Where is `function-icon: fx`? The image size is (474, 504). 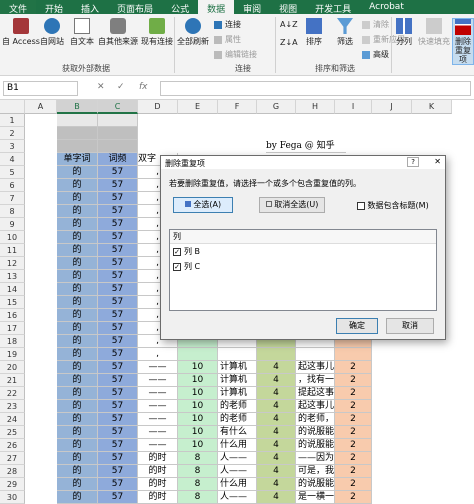
function-icon: fx is located at coordinates (143, 87).